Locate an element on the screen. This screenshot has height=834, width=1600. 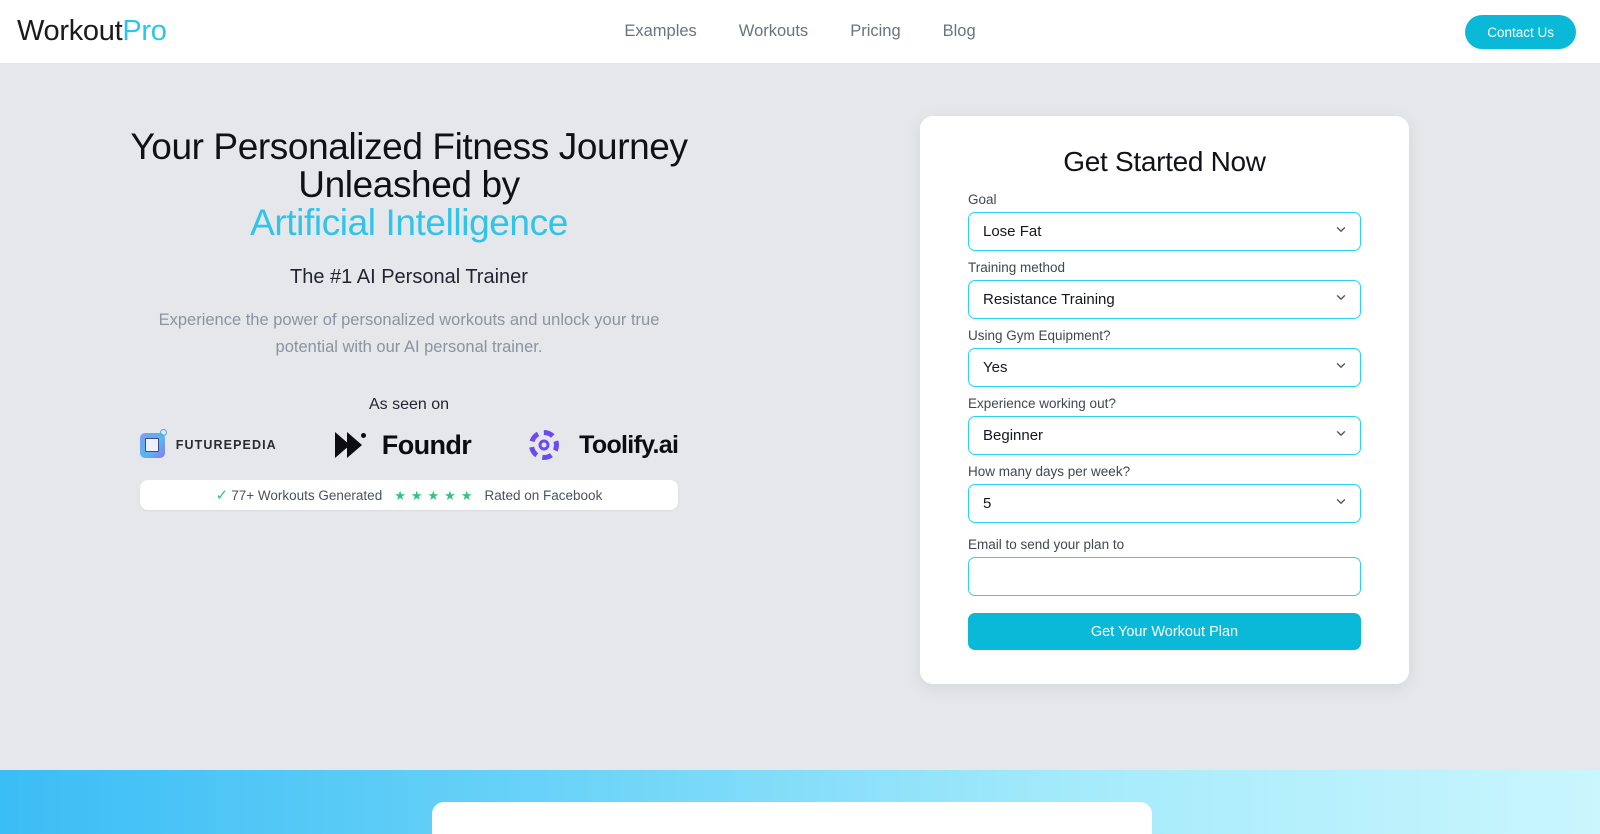
label-email: Email to send your plan to is located at coordinates (1046, 544).